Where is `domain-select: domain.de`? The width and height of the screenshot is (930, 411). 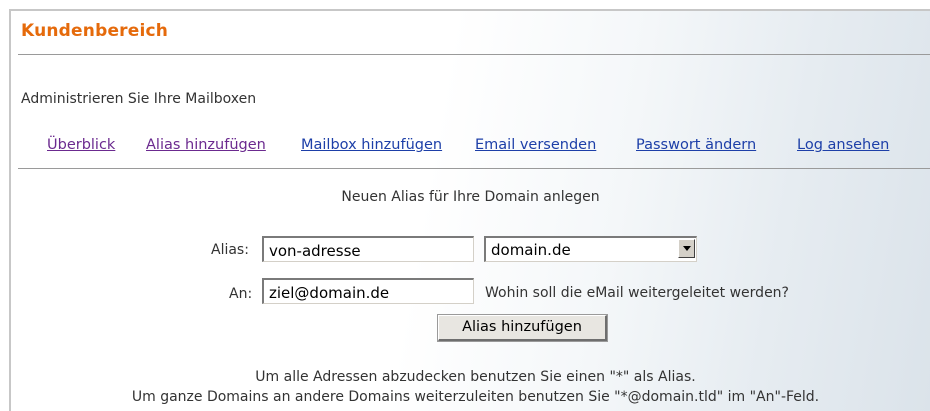 domain-select: domain.de is located at coordinates (590, 249).